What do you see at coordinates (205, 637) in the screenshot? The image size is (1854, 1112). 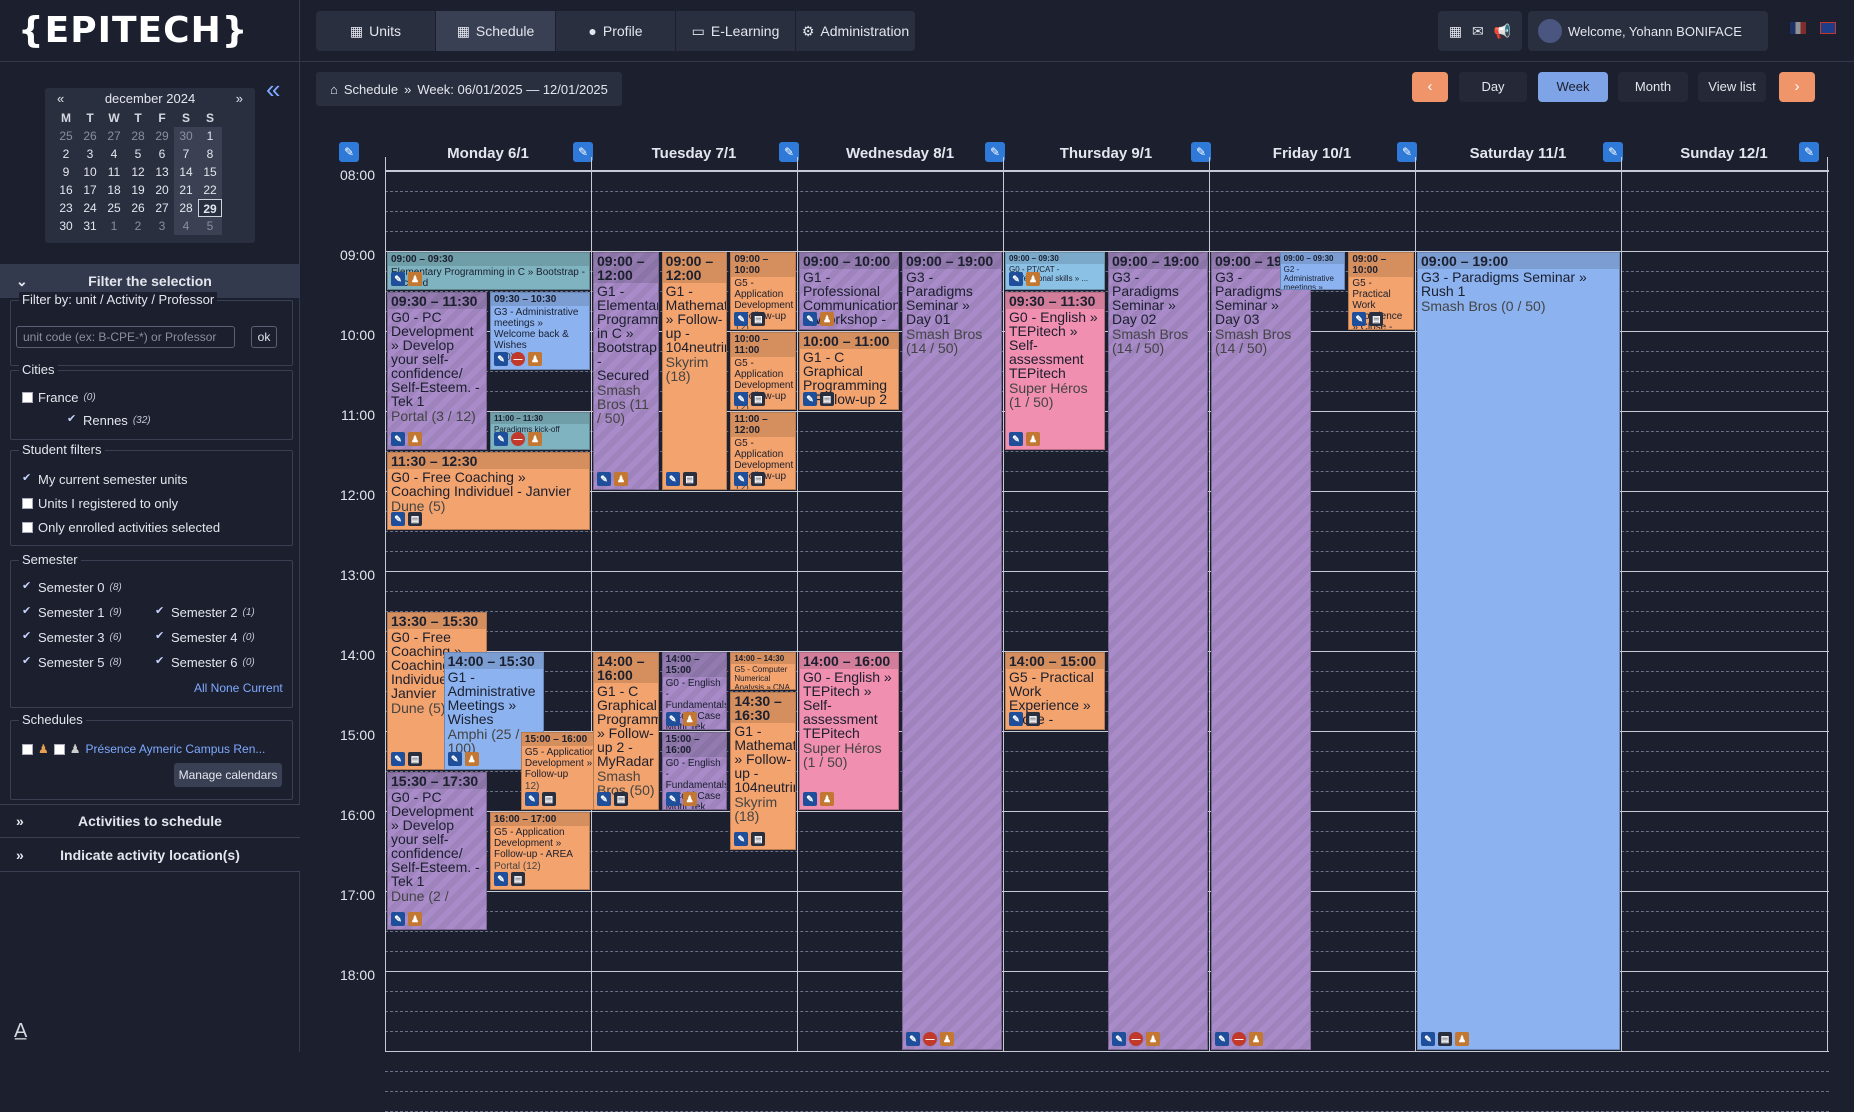 I see `semester-4: Semester 4(0)` at bounding box center [205, 637].